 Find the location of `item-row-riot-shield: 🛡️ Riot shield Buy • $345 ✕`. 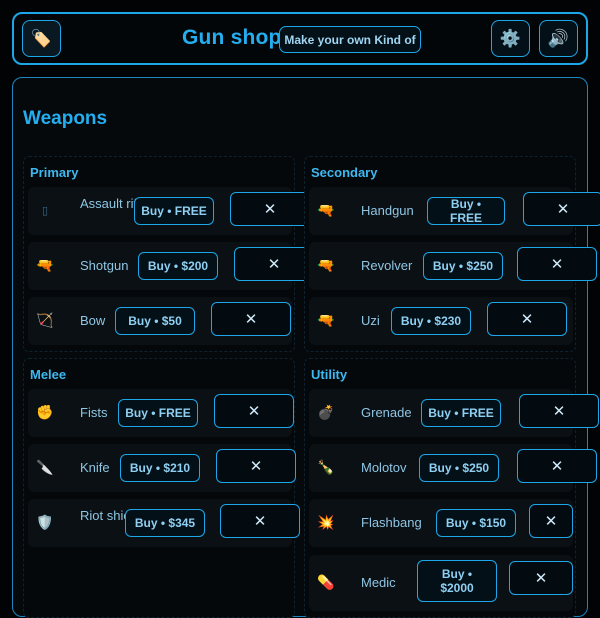

item-row-riot-shield: 🛡️ Riot shield Buy • $345 ✕ is located at coordinates (164, 523).